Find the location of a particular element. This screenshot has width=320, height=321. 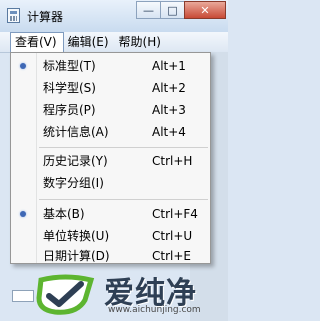

minimize-button: — is located at coordinates (148, 10).